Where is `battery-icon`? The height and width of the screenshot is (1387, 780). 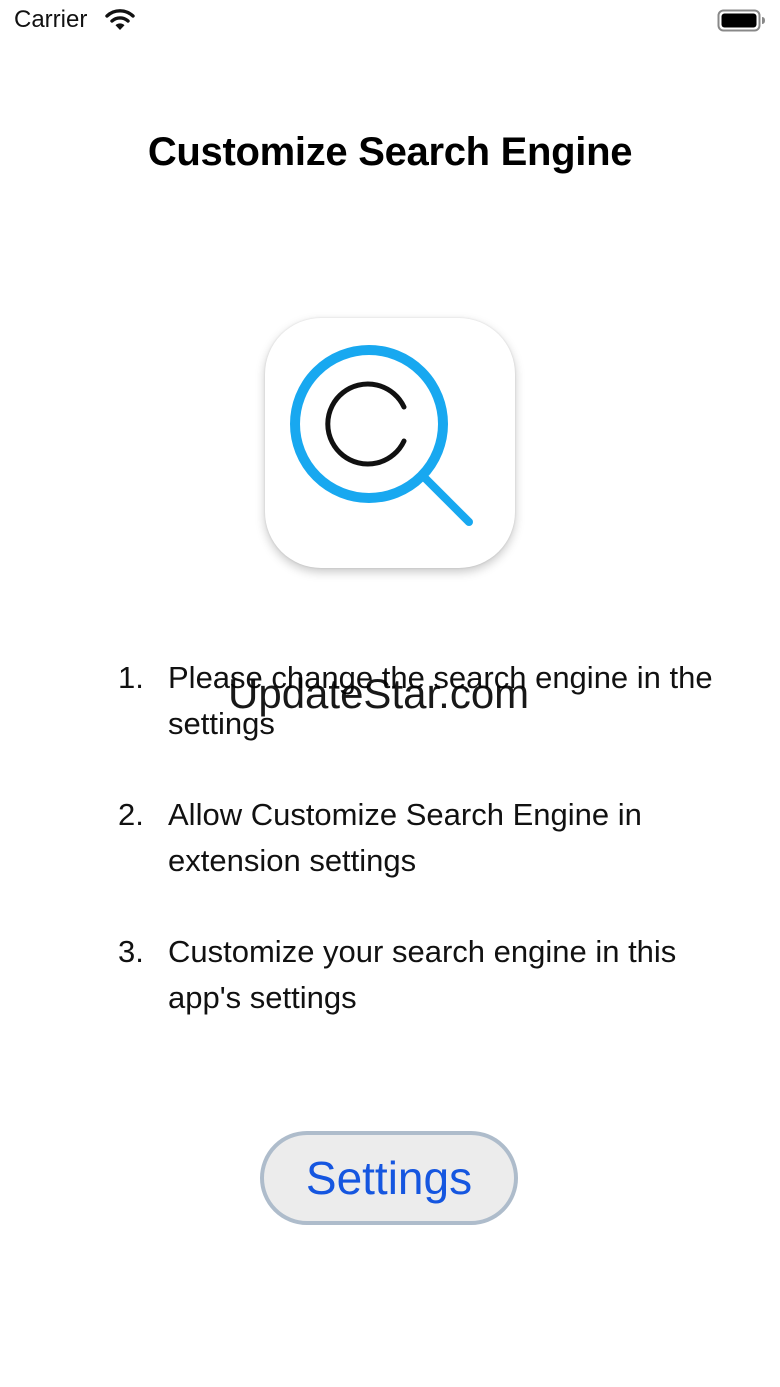 battery-icon is located at coordinates (742, 23).